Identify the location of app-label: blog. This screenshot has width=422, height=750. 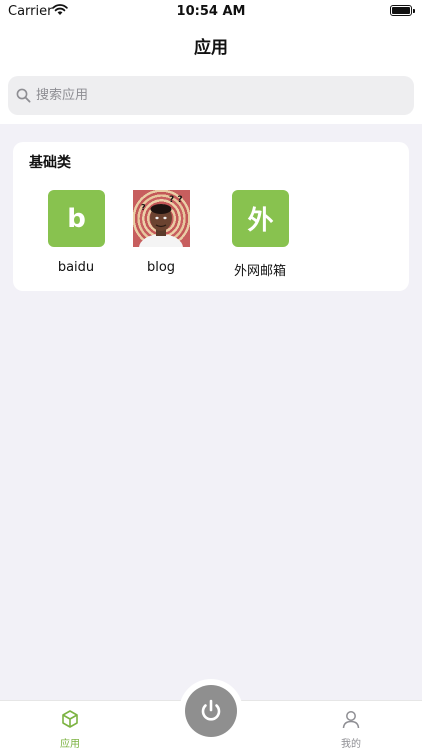
(161, 267).